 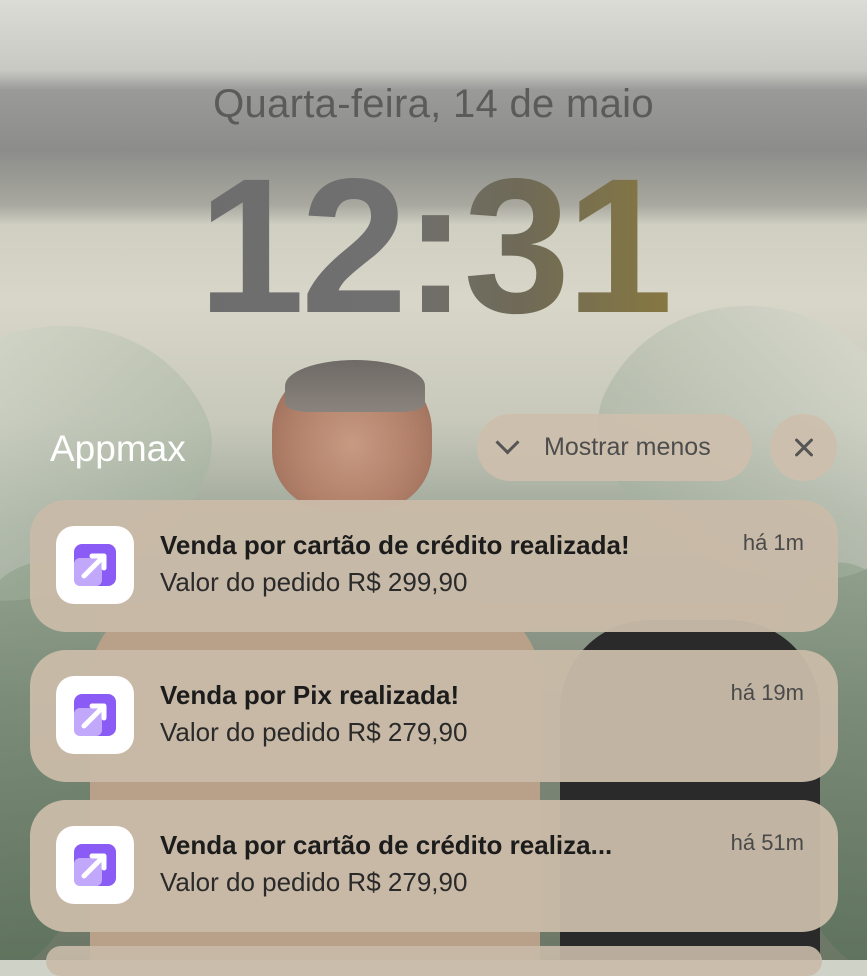 What do you see at coordinates (355, 386) in the screenshot?
I see `wallpaper-person-hair` at bounding box center [355, 386].